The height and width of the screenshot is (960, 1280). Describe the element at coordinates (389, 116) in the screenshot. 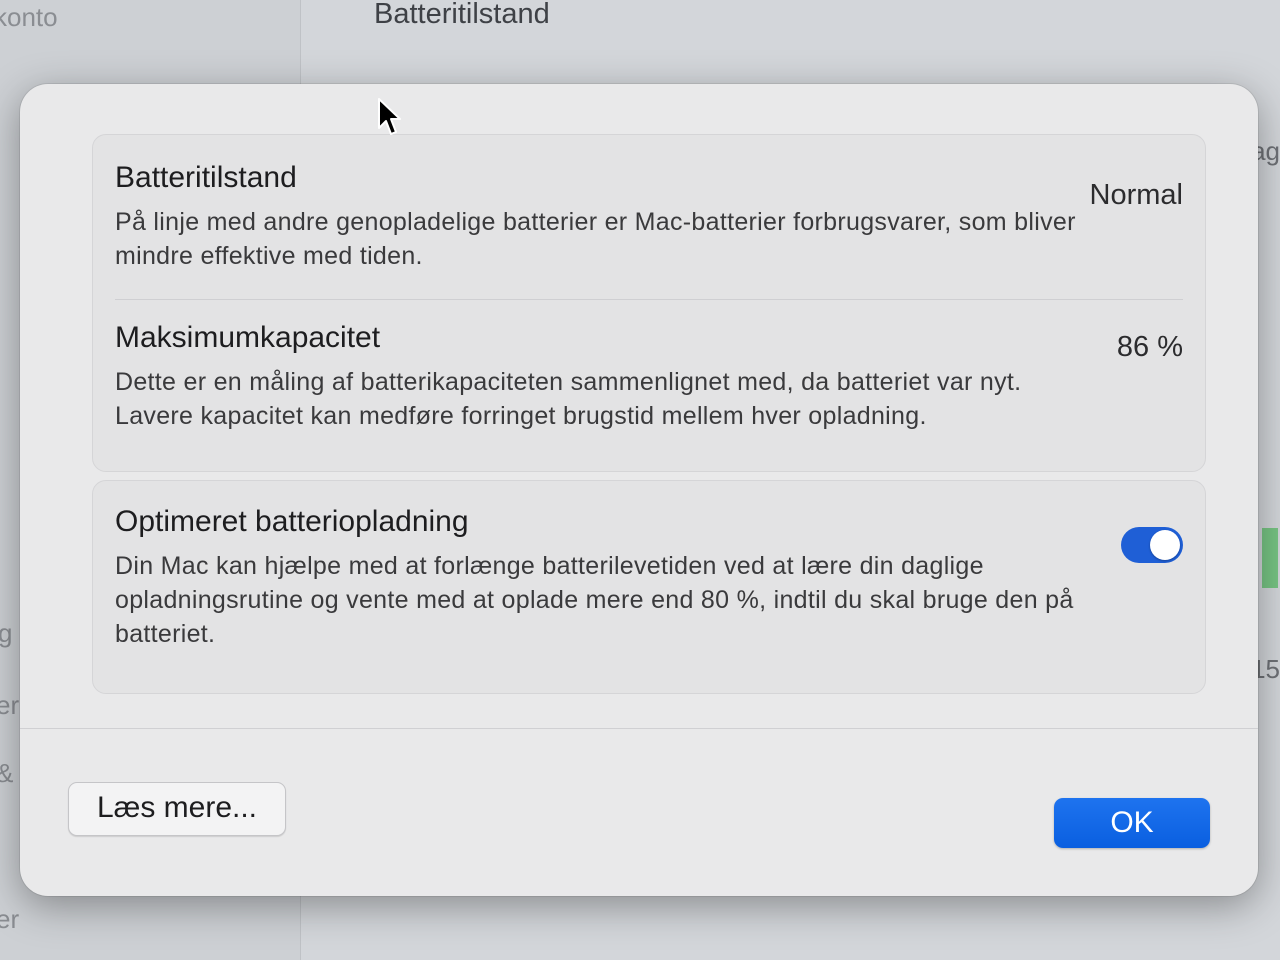

I see `mouse-pointer-icon` at that location.